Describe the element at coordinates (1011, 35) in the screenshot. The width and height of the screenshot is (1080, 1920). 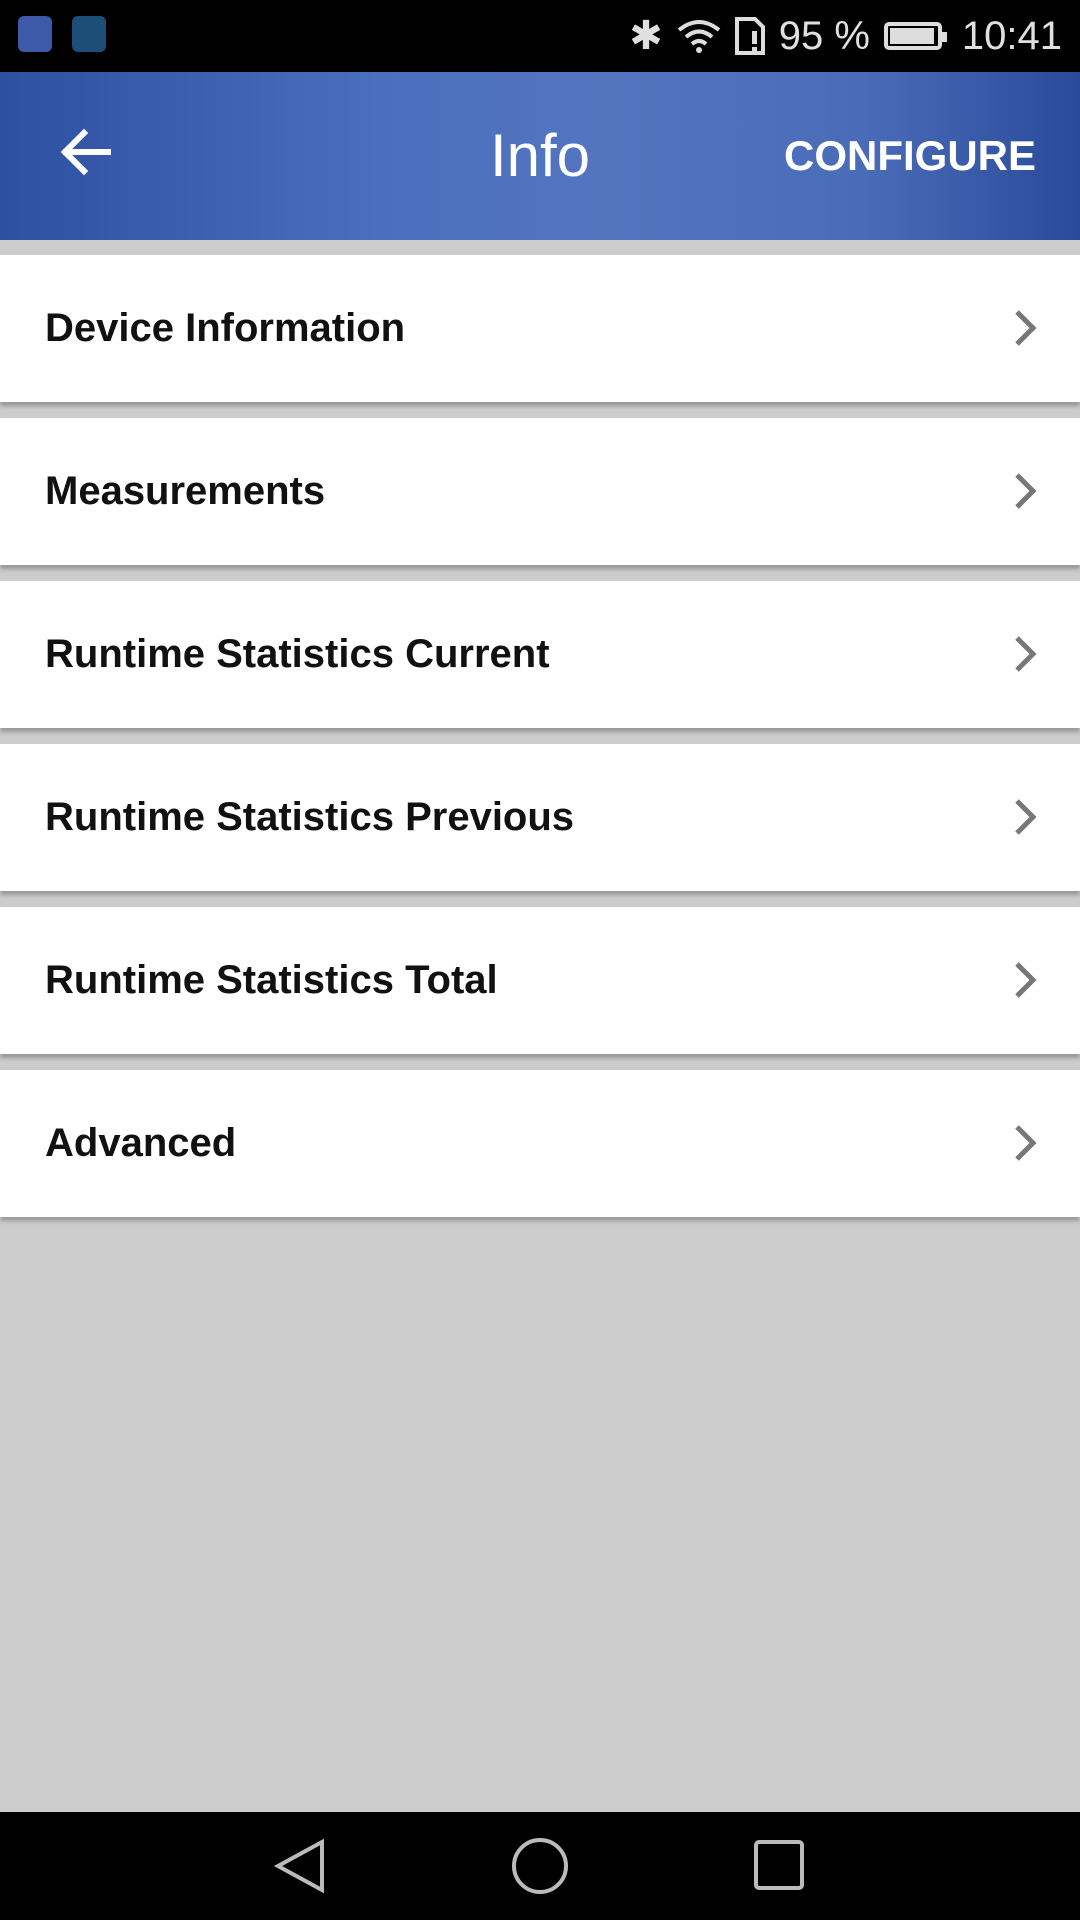
I see `clock: 10:41` at that location.